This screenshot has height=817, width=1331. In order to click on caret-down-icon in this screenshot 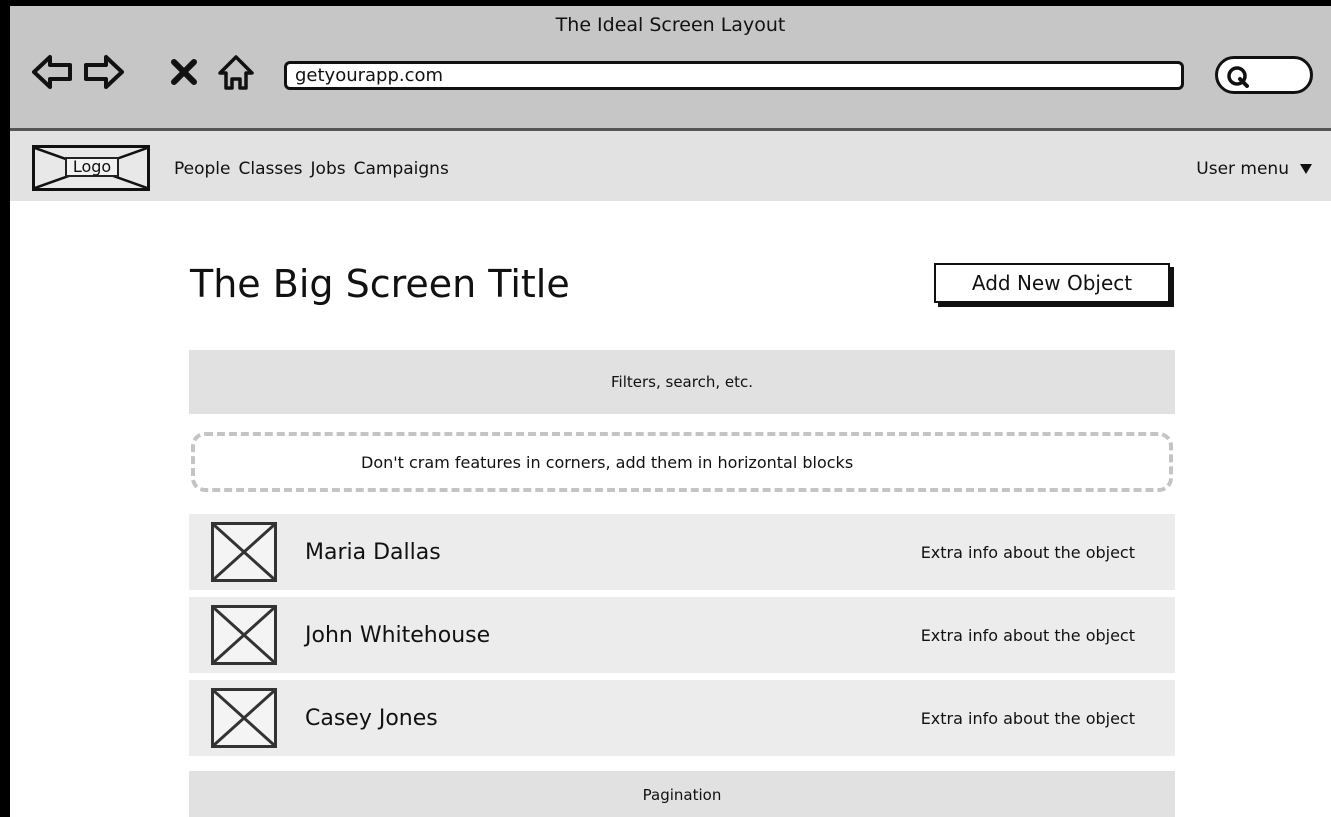, I will do `click(1306, 169)`.